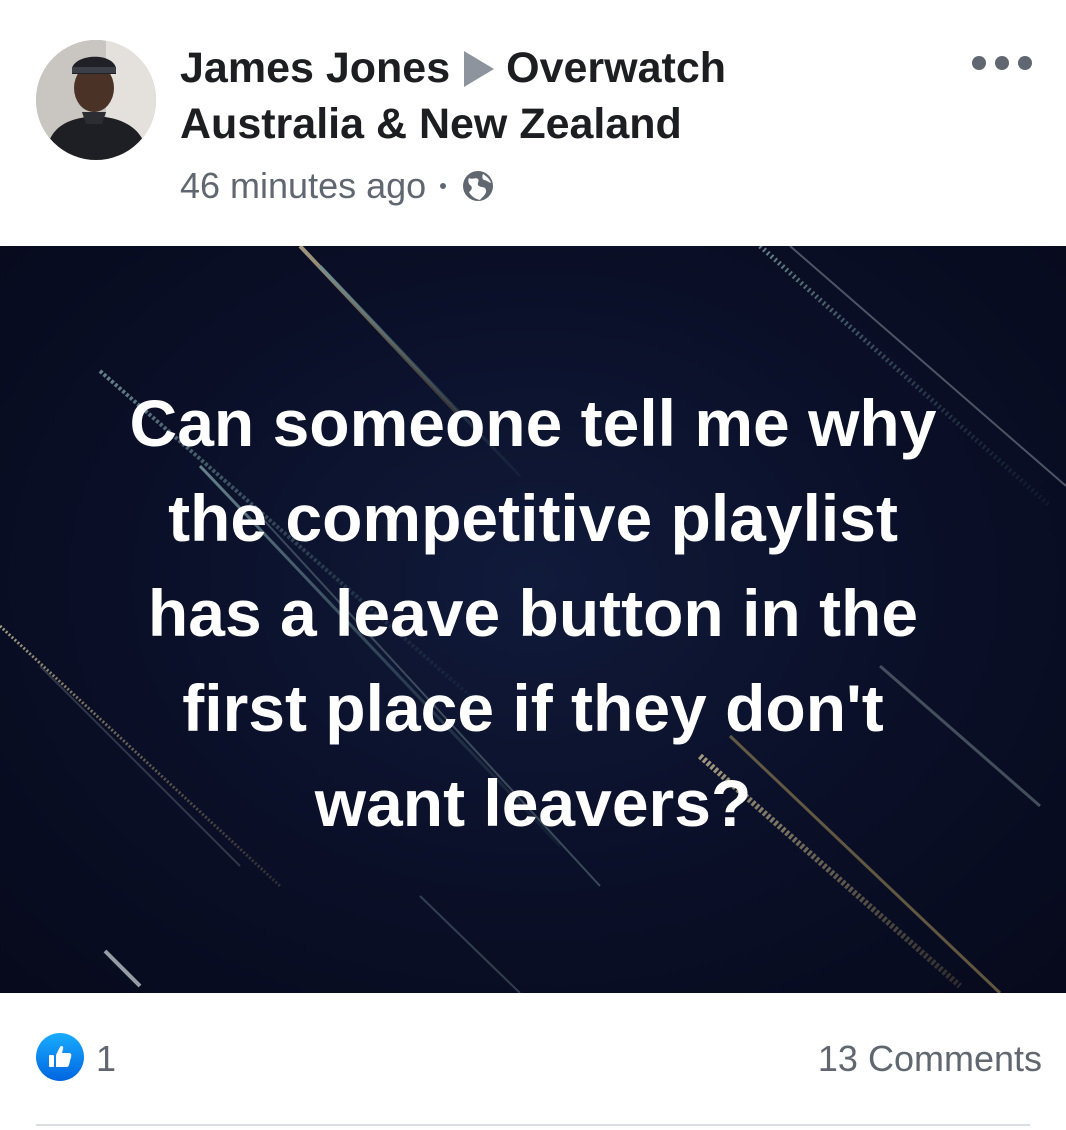 This screenshot has height=1130, width=1066. I want to click on footer-divider, so click(533, 1125).